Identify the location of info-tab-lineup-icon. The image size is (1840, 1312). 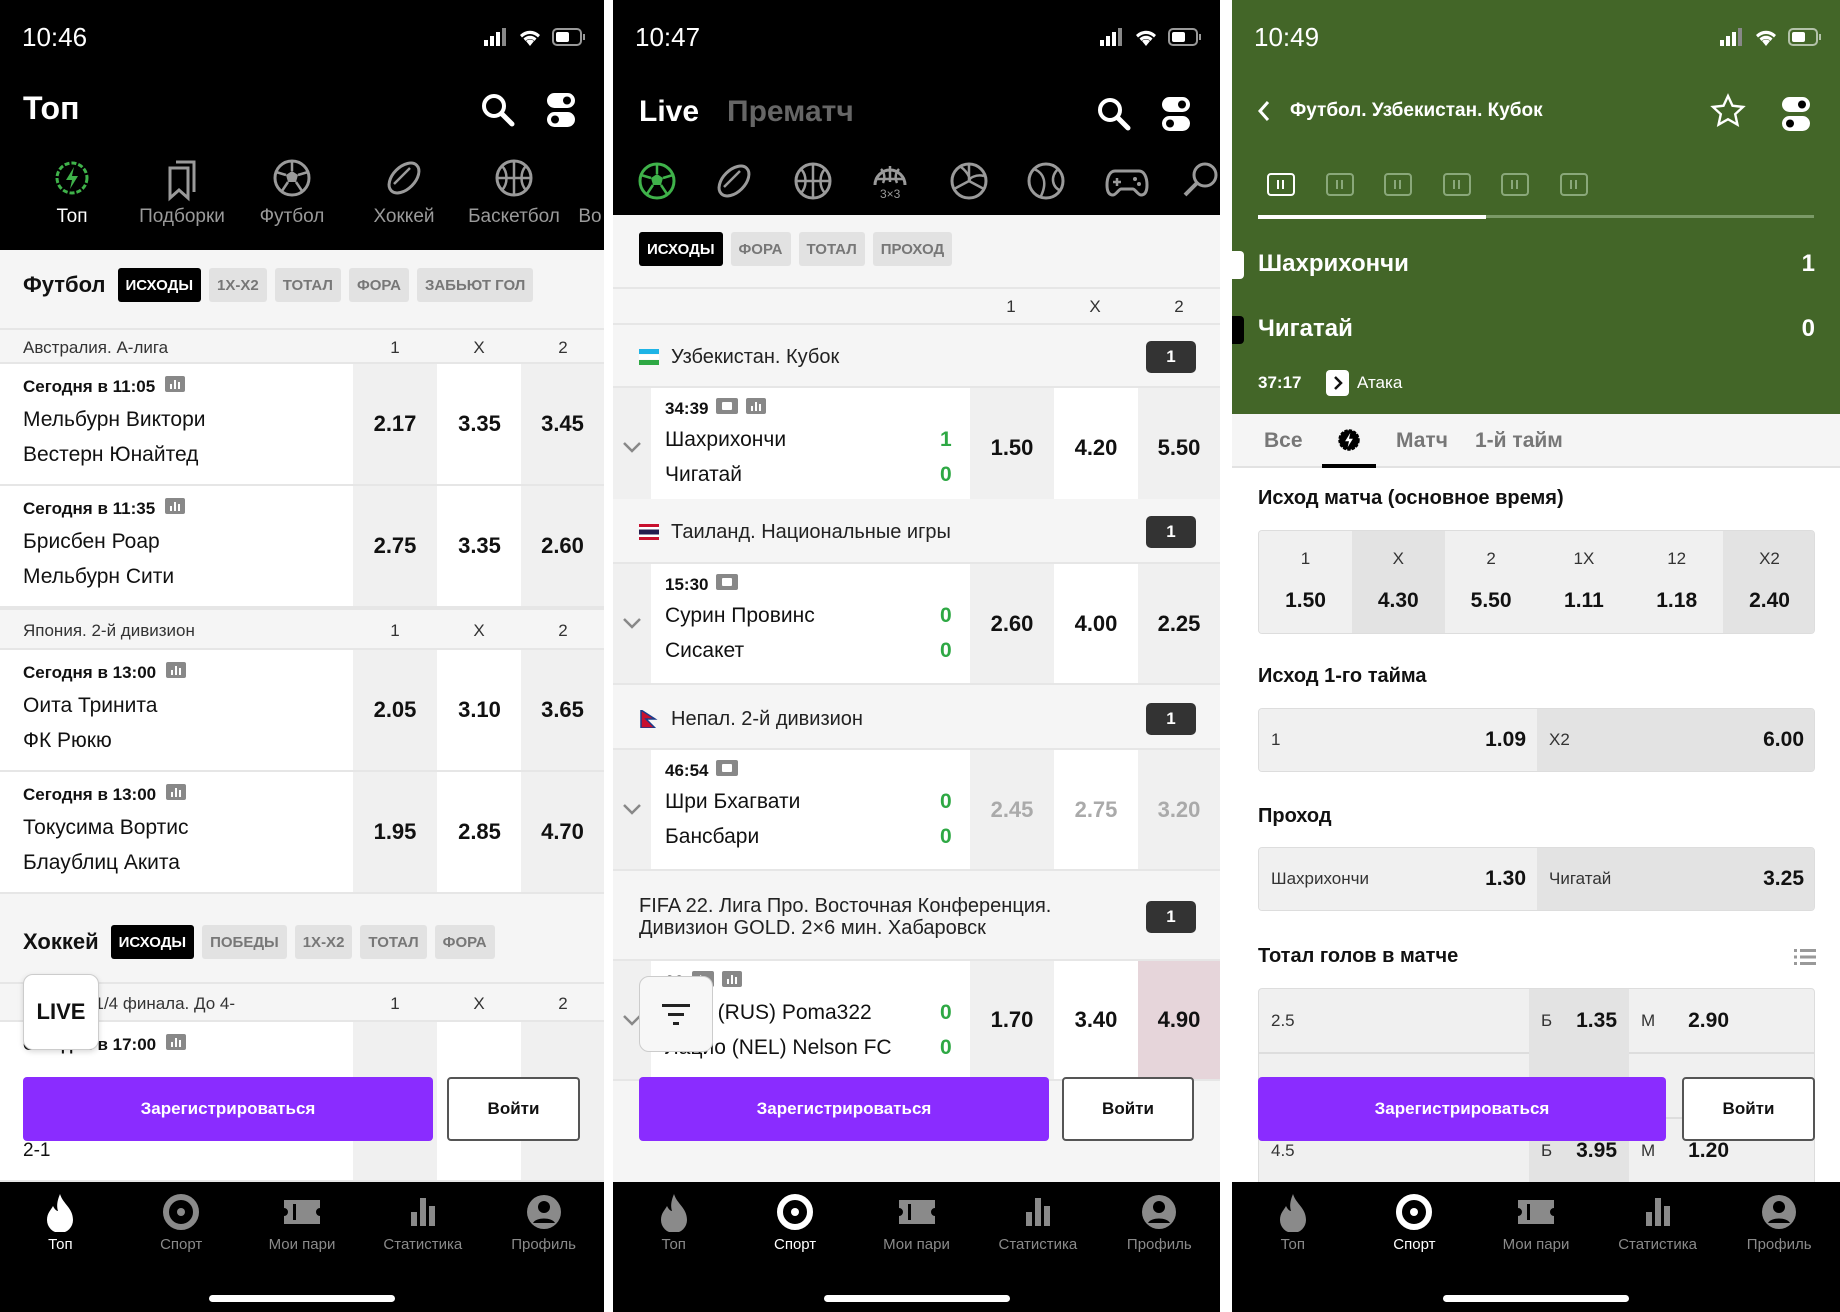
(1456, 184).